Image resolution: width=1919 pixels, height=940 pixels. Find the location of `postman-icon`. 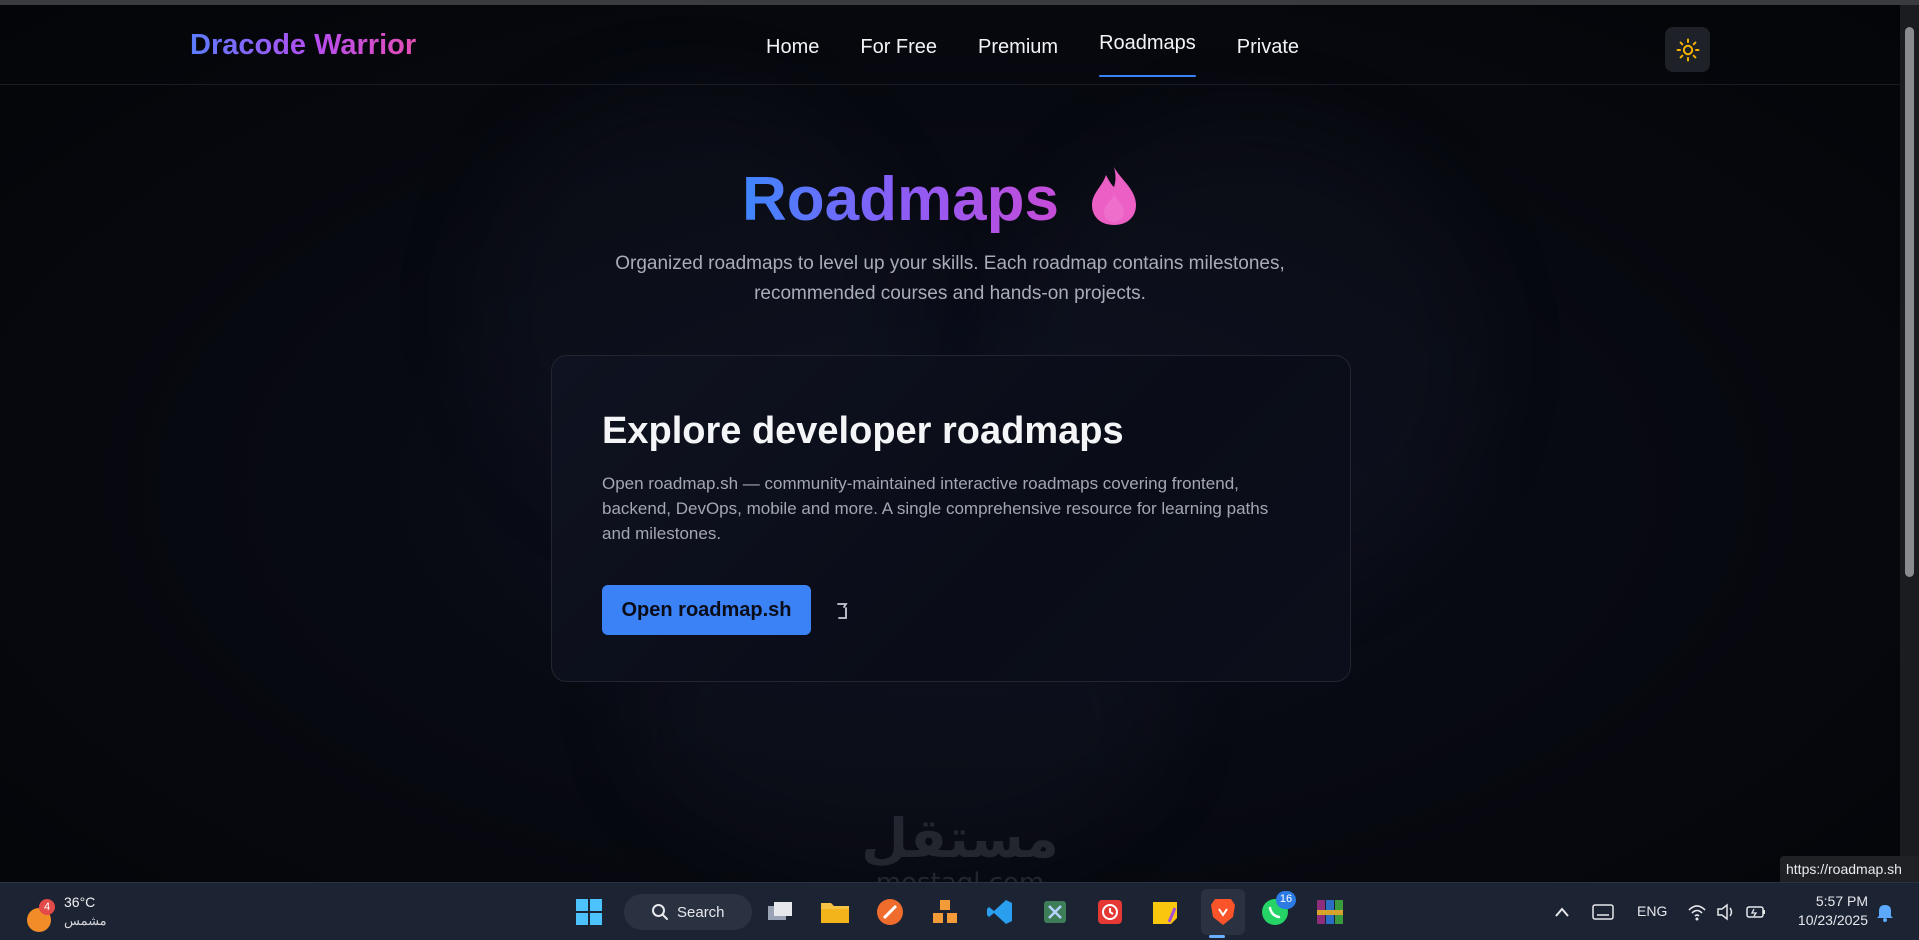

postman-icon is located at coordinates (890, 912).